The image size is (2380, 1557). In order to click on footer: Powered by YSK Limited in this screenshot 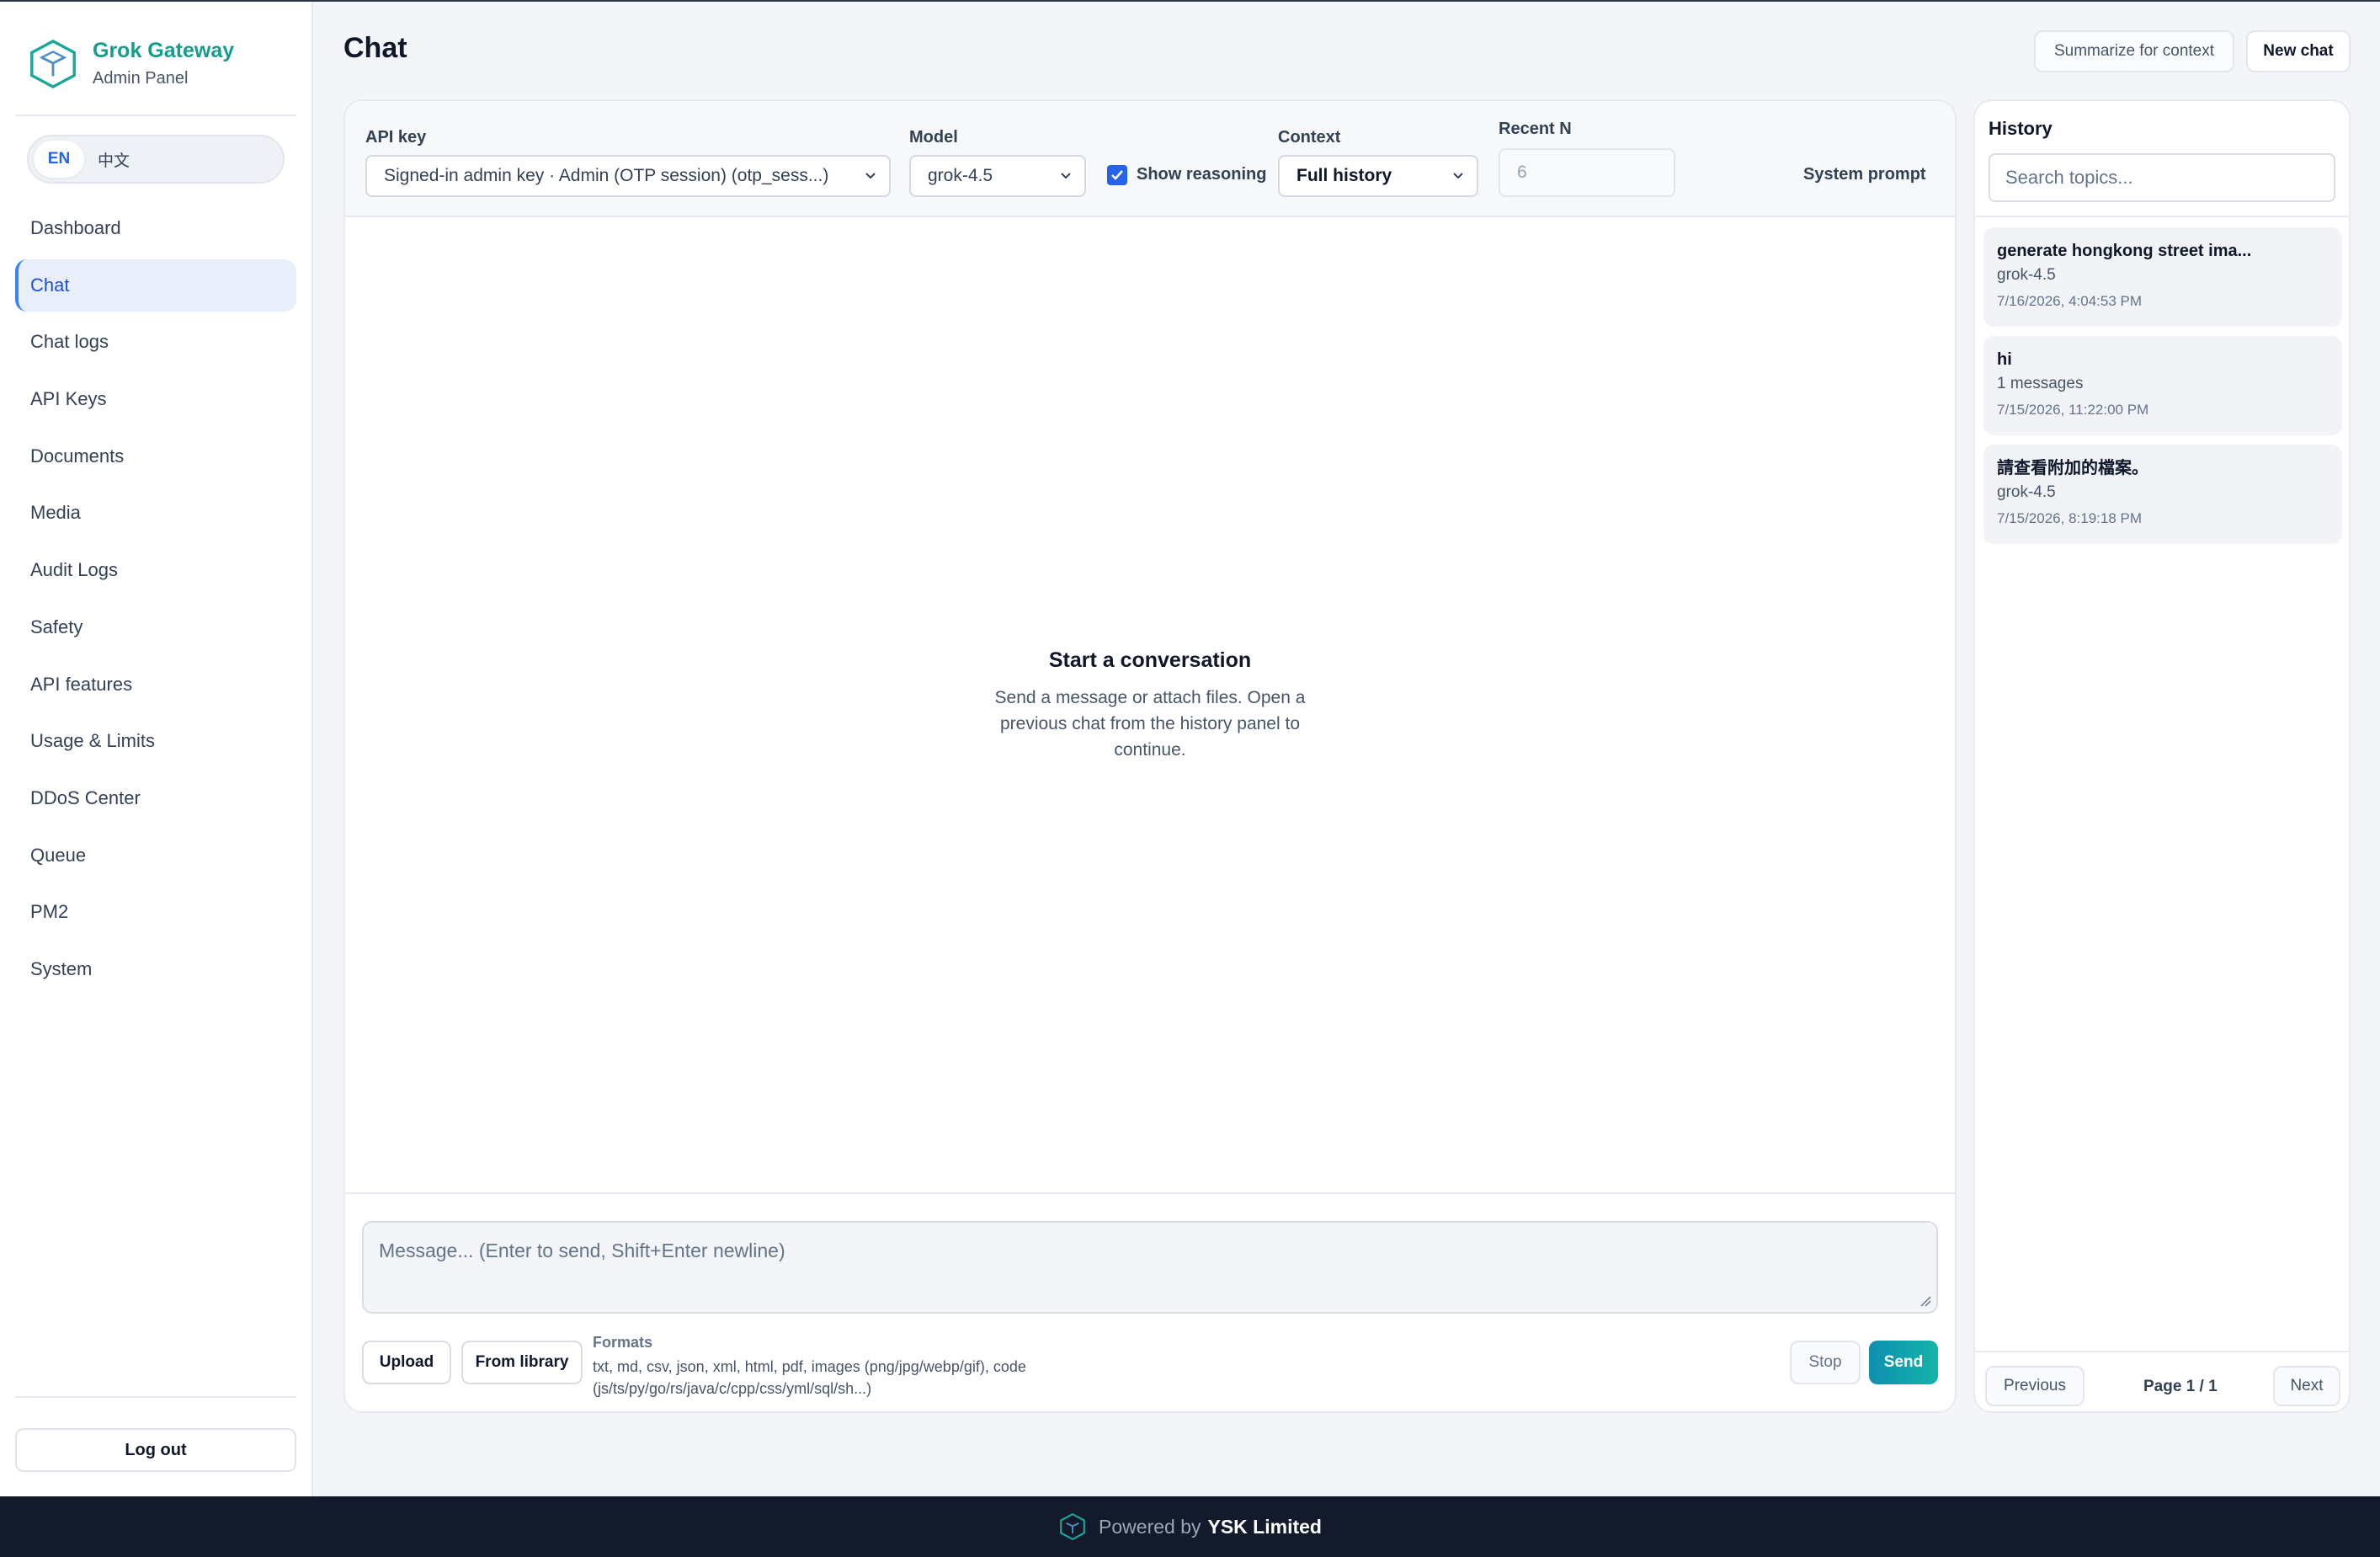, I will do `click(1190, 1527)`.